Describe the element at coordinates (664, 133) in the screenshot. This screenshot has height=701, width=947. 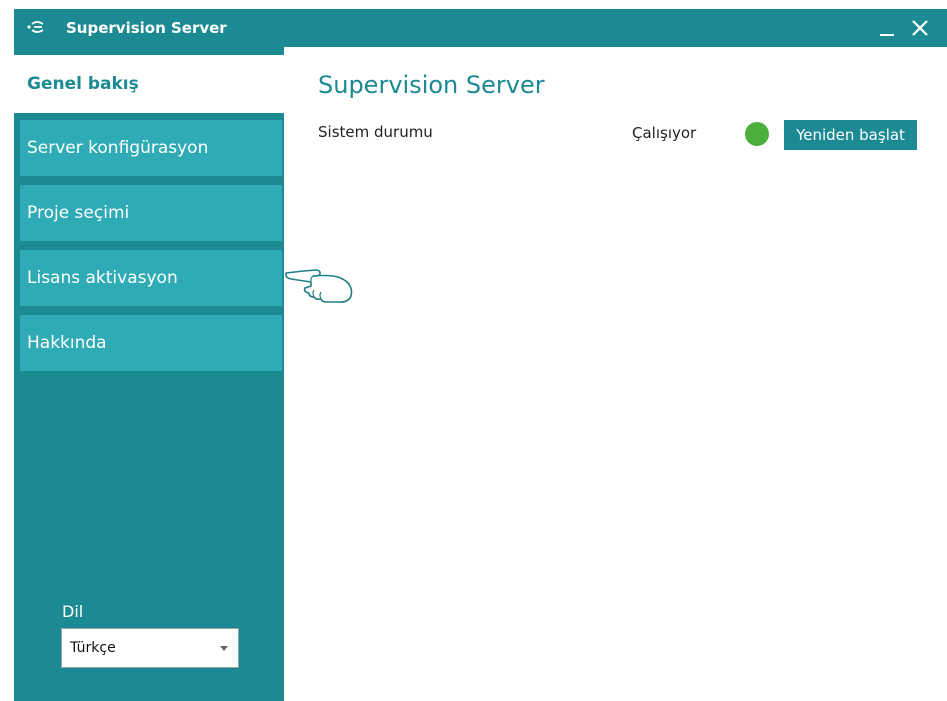
I see `system-status-value: Çalışıyor` at that location.